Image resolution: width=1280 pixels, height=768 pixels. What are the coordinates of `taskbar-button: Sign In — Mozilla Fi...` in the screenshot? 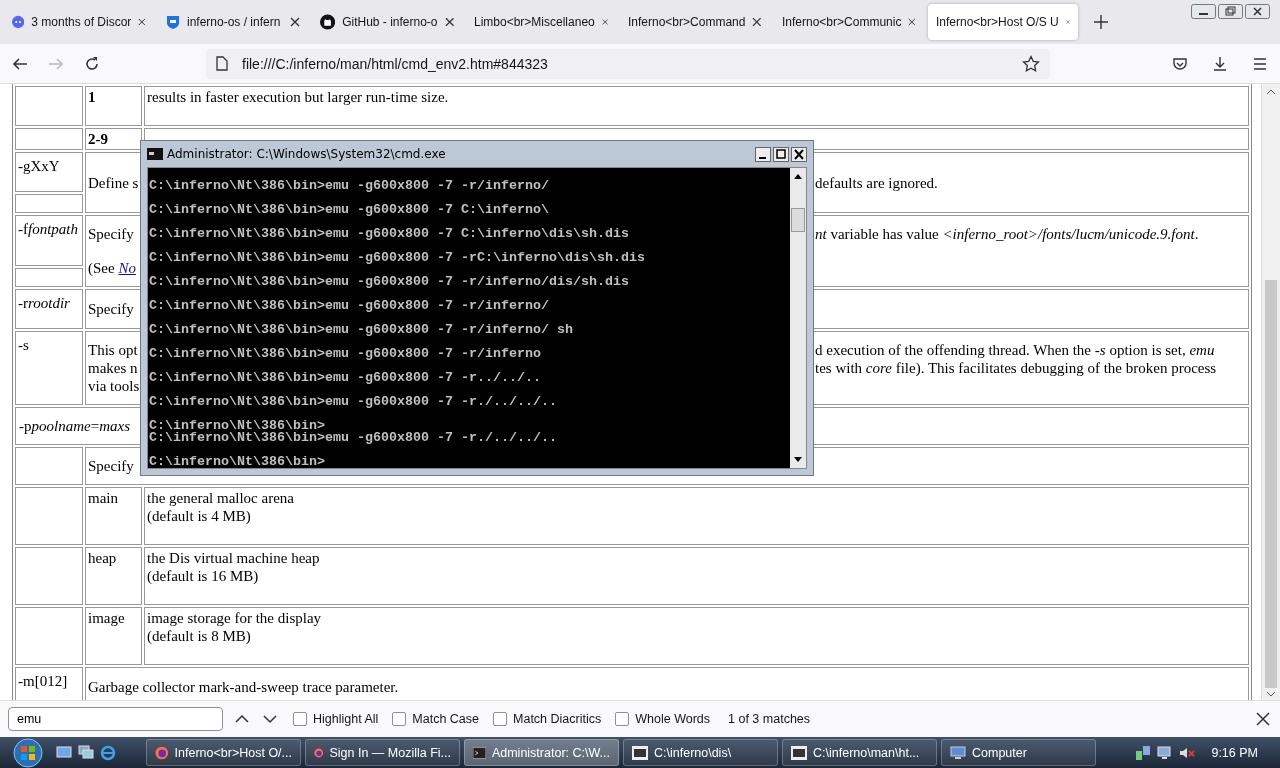 It's located at (382, 752).